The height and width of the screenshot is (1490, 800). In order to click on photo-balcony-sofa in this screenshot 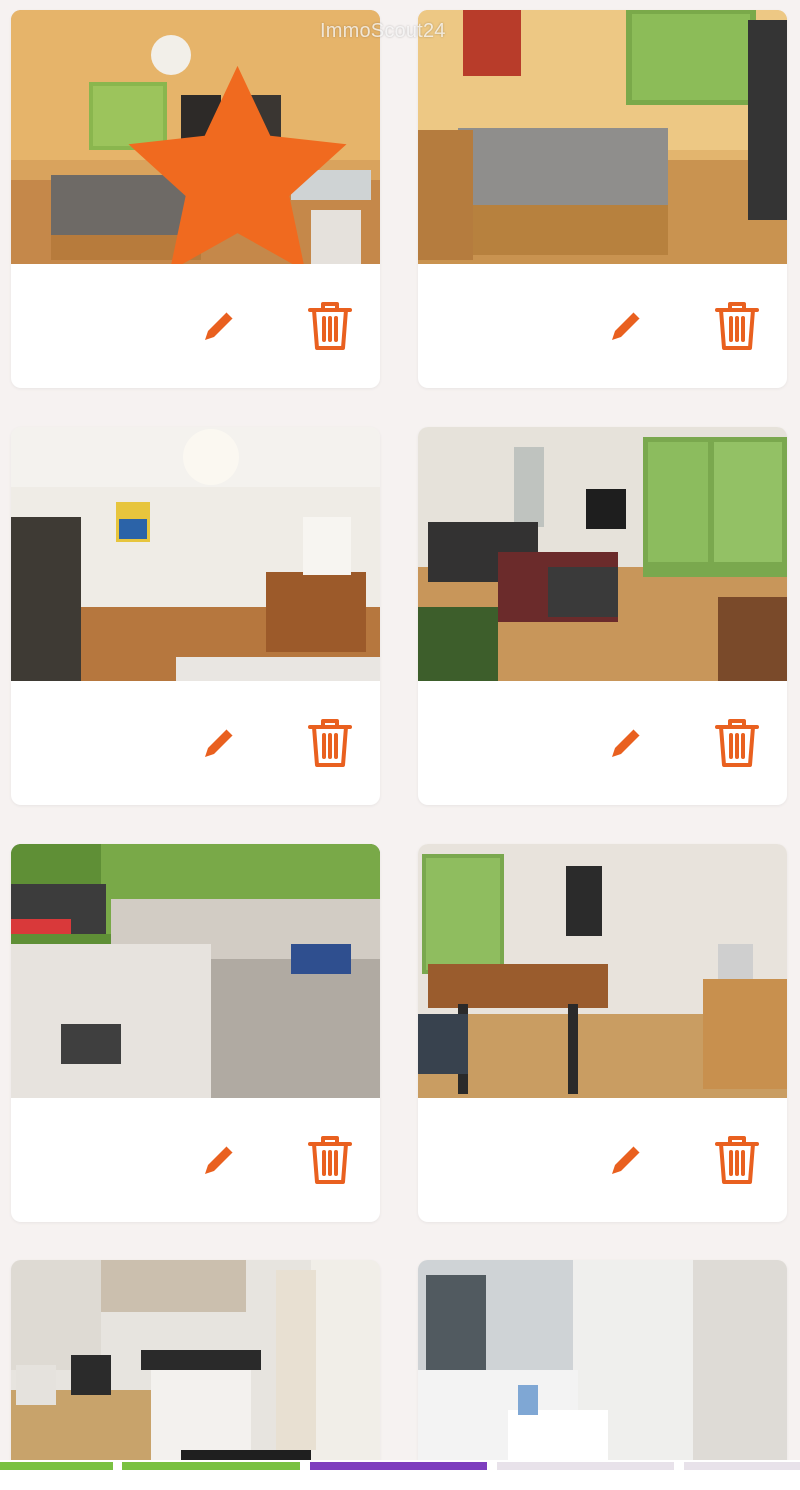, I will do `click(195, 971)`.